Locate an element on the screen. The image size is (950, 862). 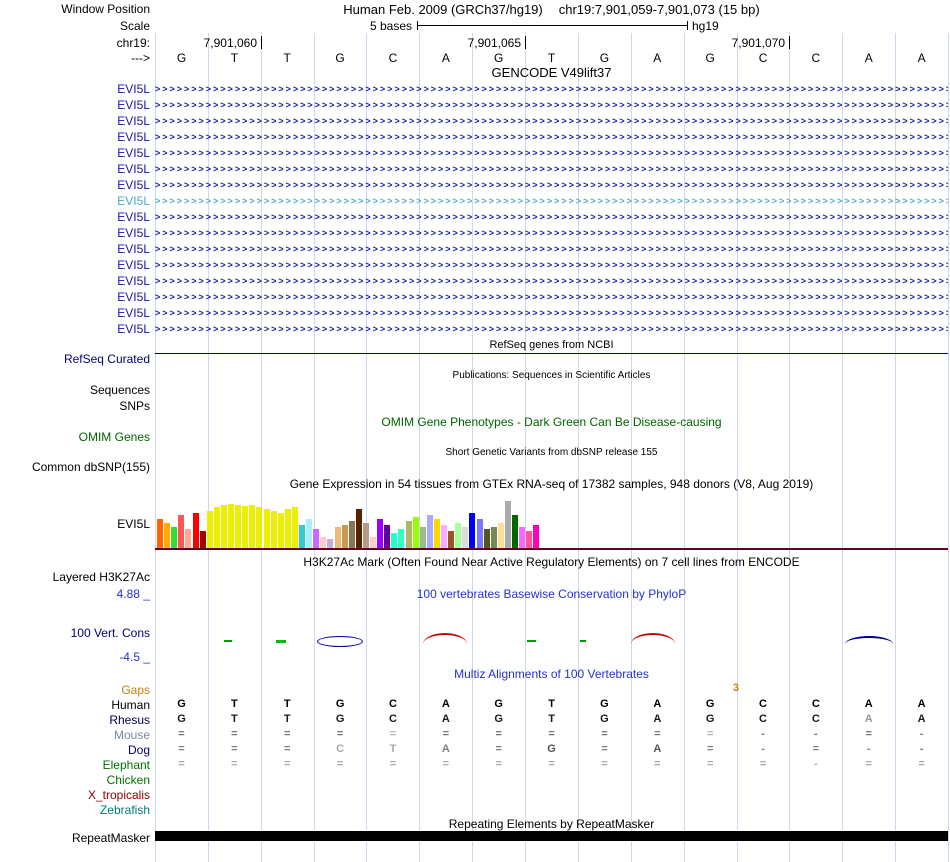
species-label-chicken: Chicken is located at coordinates (75, 780).